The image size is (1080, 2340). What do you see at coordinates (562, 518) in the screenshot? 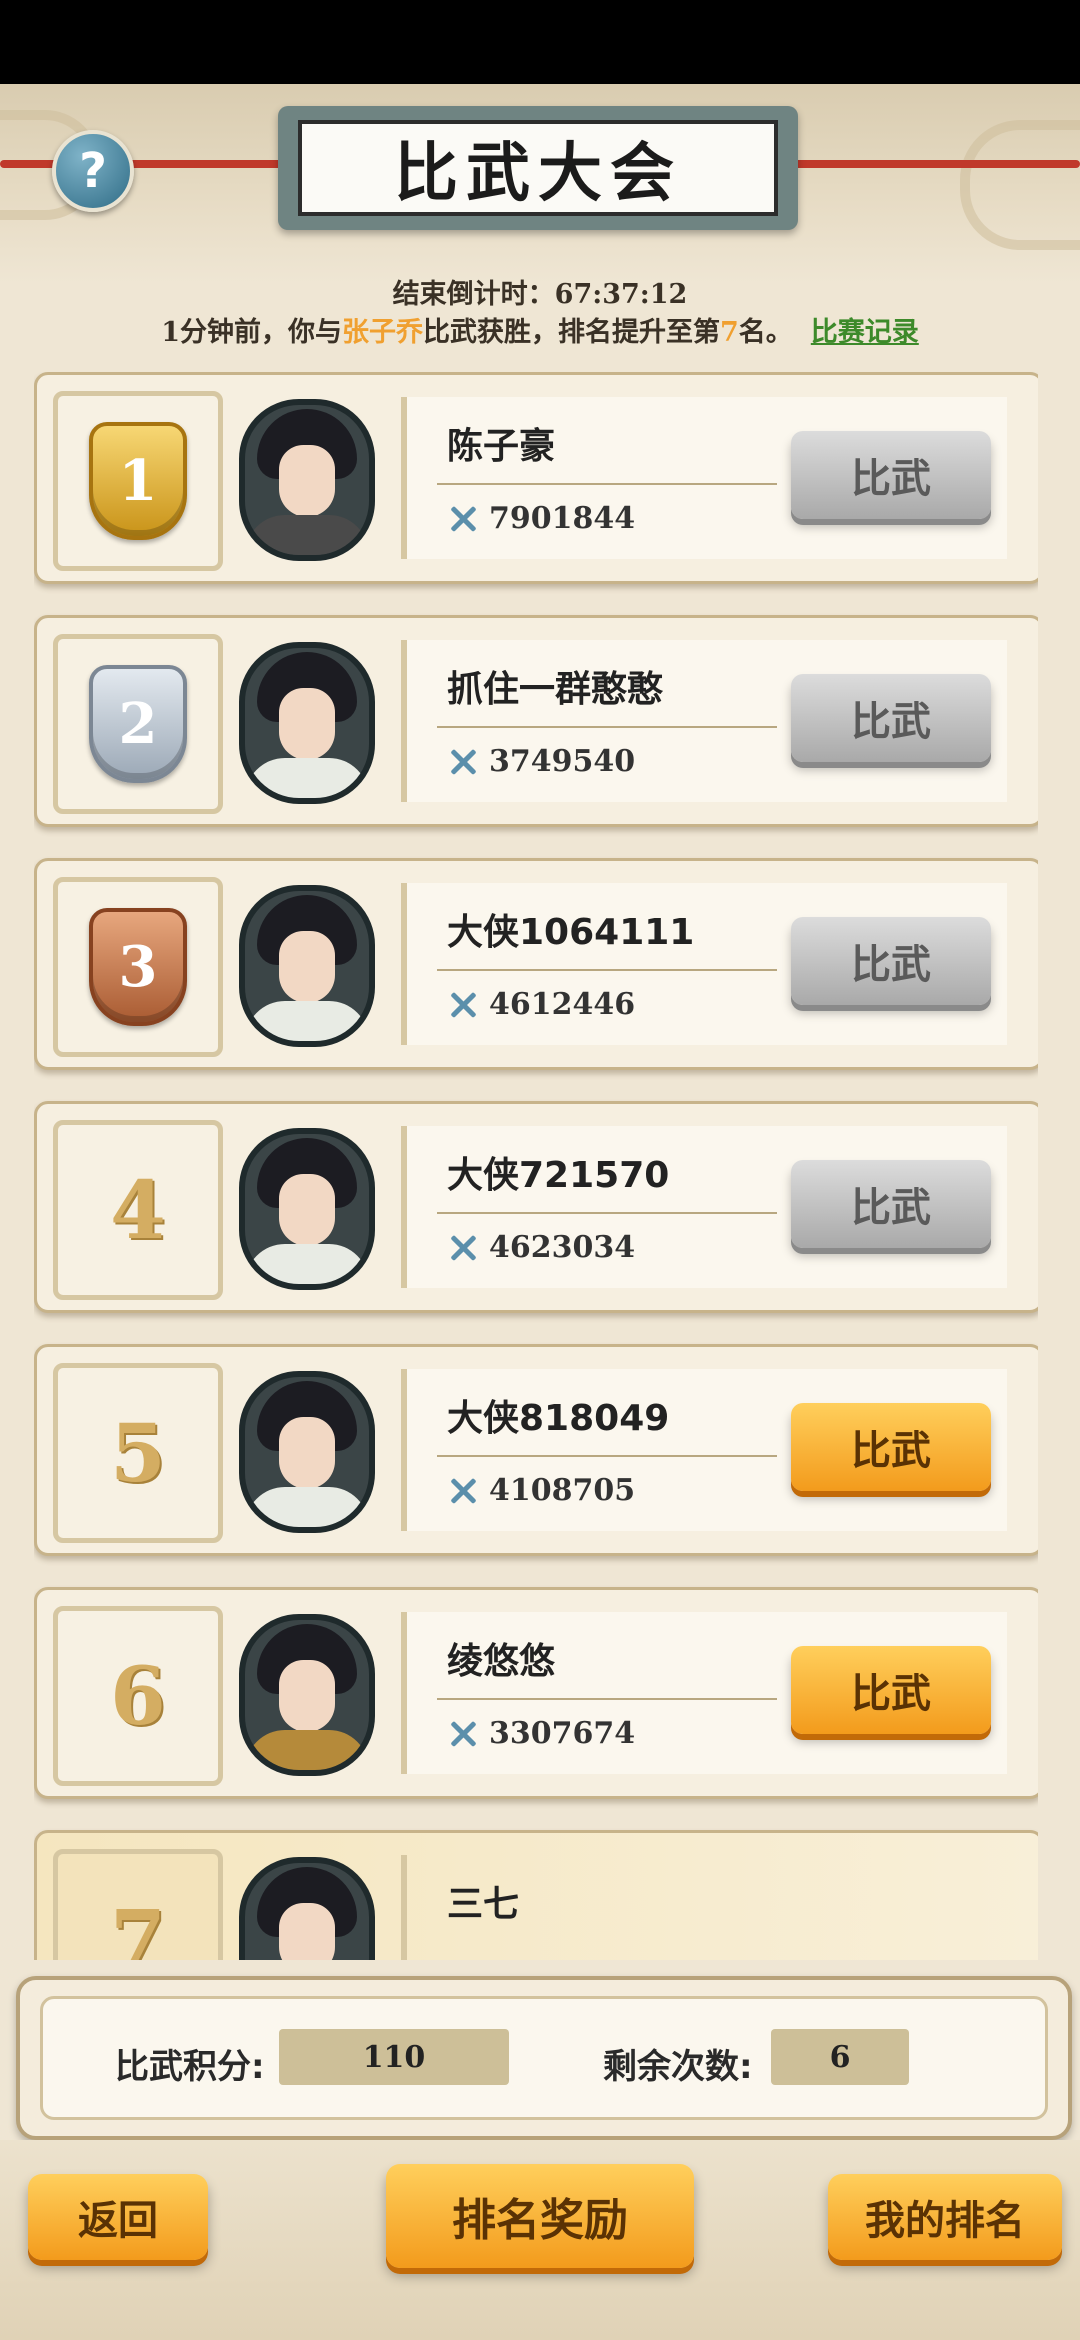
I see `power-value: 7901844` at bounding box center [562, 518].